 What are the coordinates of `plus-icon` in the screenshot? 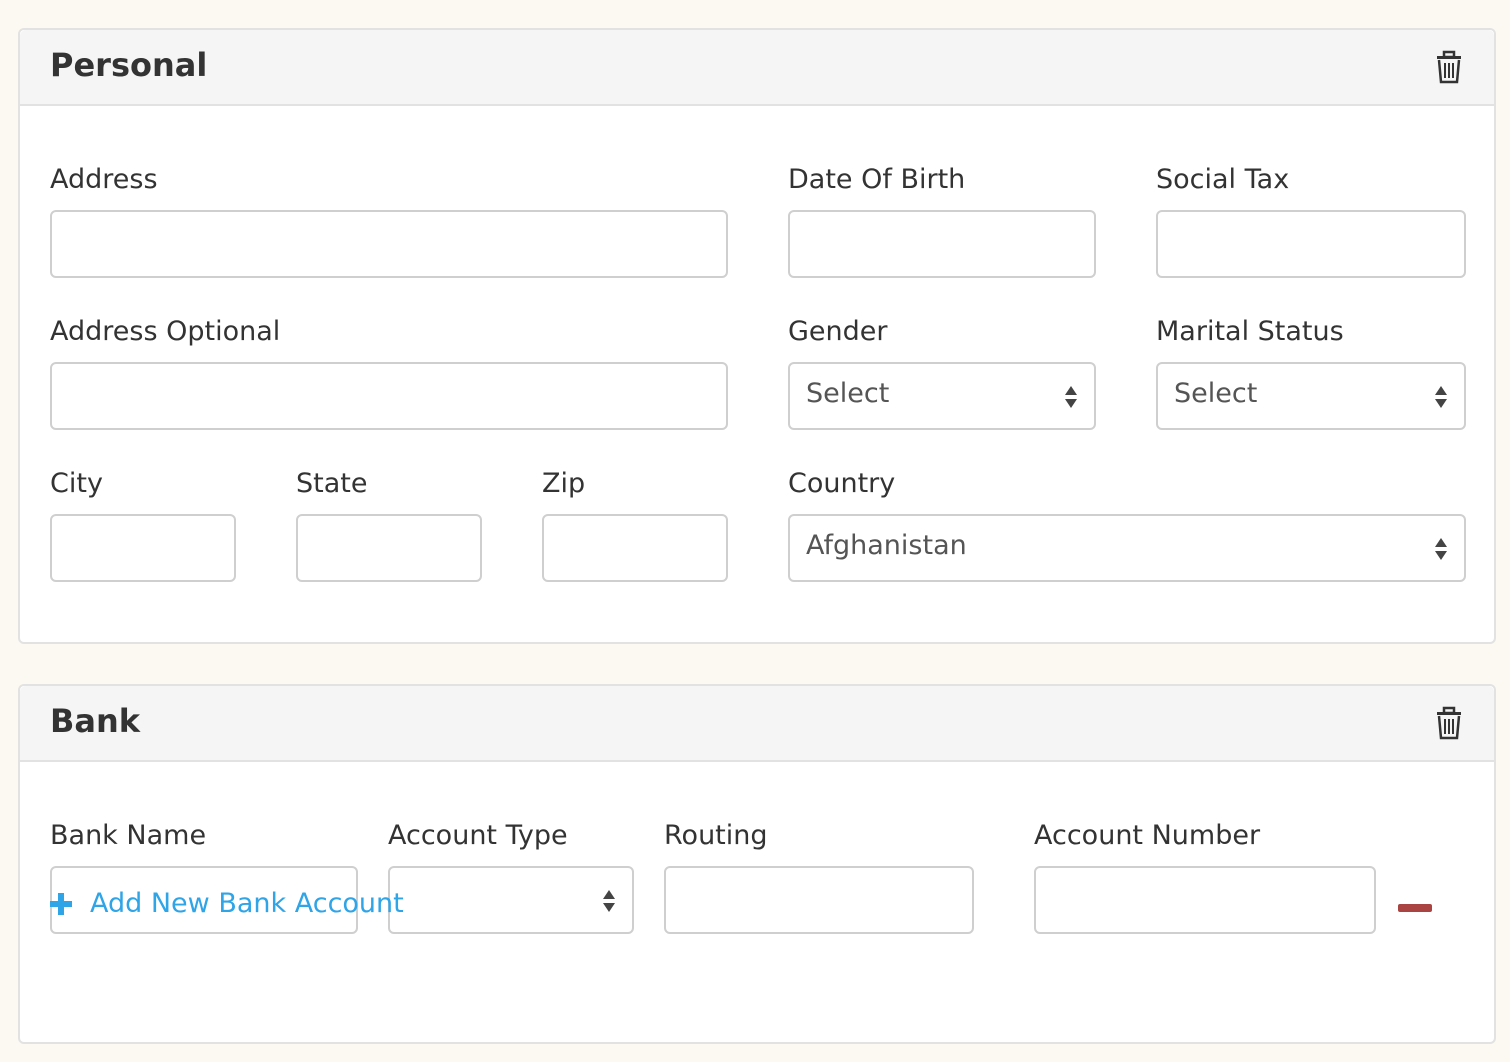 It's located at (61, 903).